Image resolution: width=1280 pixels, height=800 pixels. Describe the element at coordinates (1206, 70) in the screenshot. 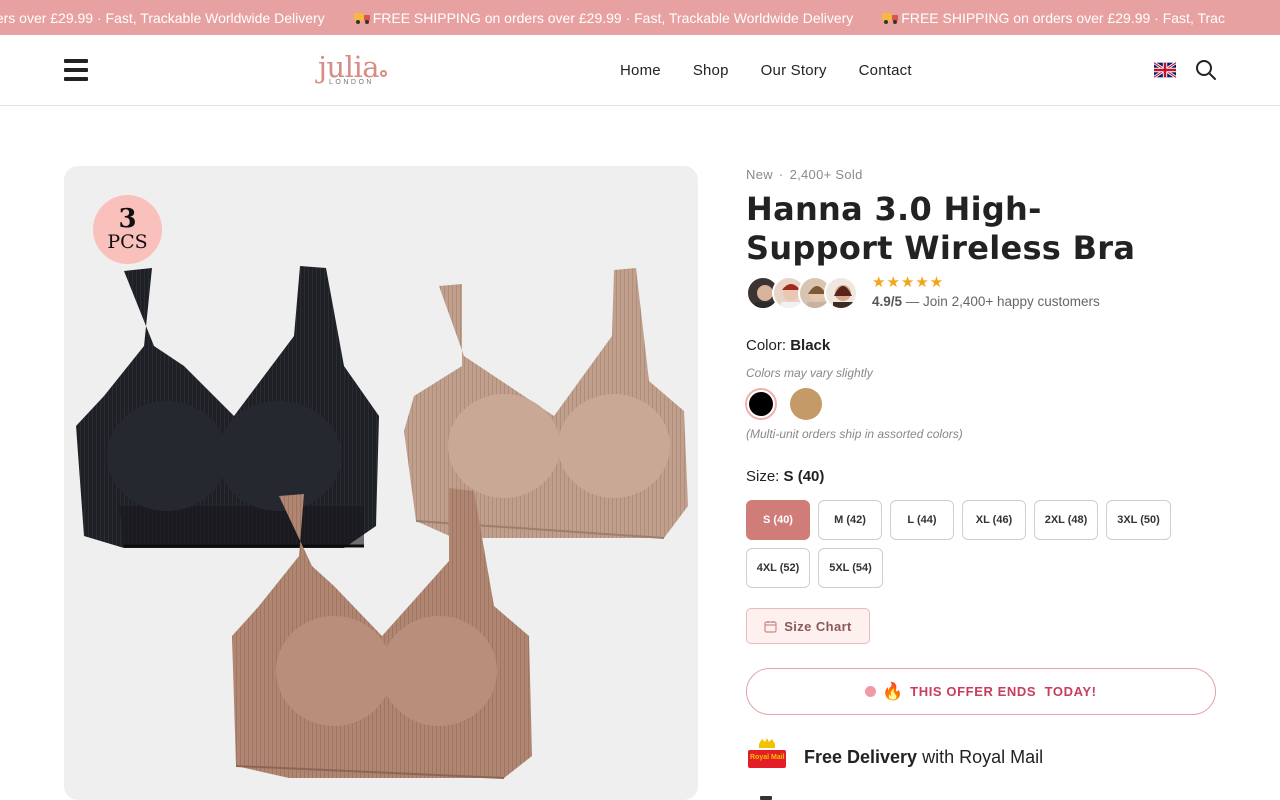

I see `search-icon` at that location.